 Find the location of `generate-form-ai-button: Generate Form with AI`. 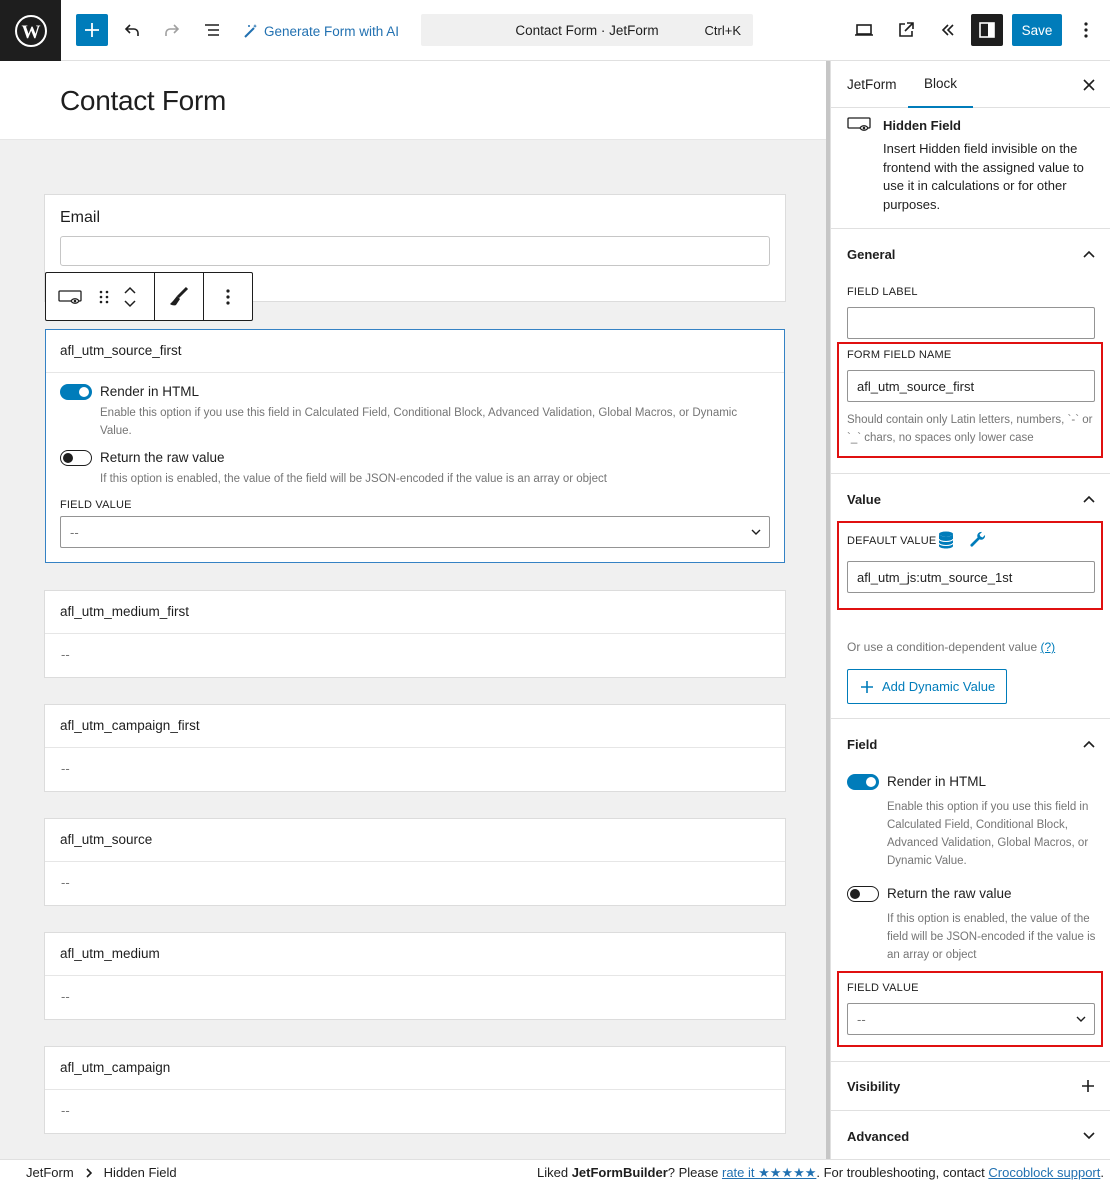

generate-form-ai-button: Generate Form with AI is located at coordinates (321, 31).